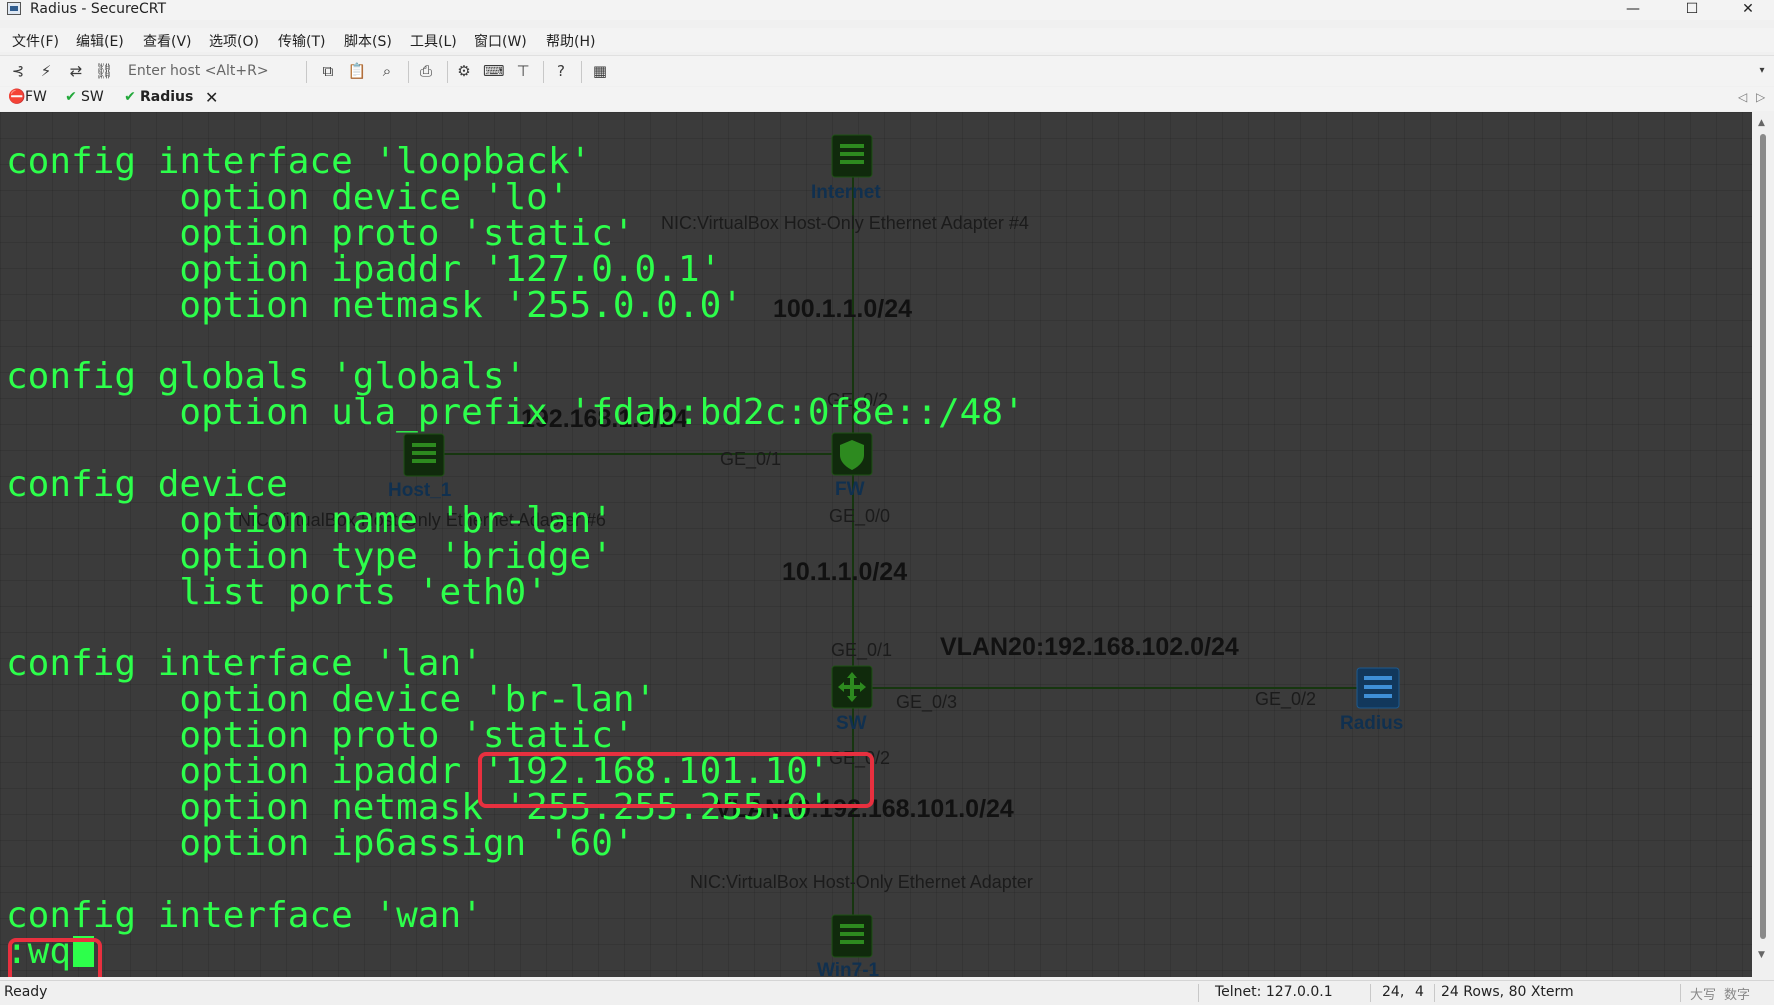 This screenshot has height=1005, width=1774. I want to click on tab-scroll-right-icon: ▷, so click(1760, 97).